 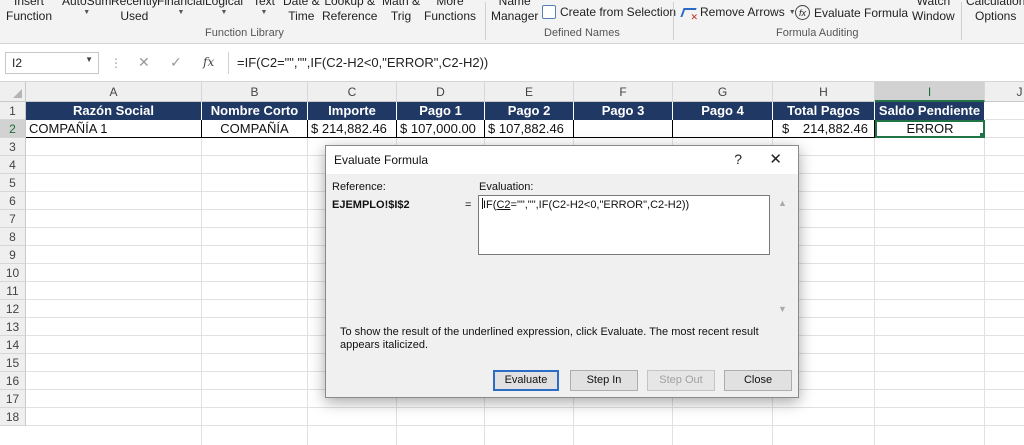 I want to click on row-header-13: 13, so click(x=13, y=327).